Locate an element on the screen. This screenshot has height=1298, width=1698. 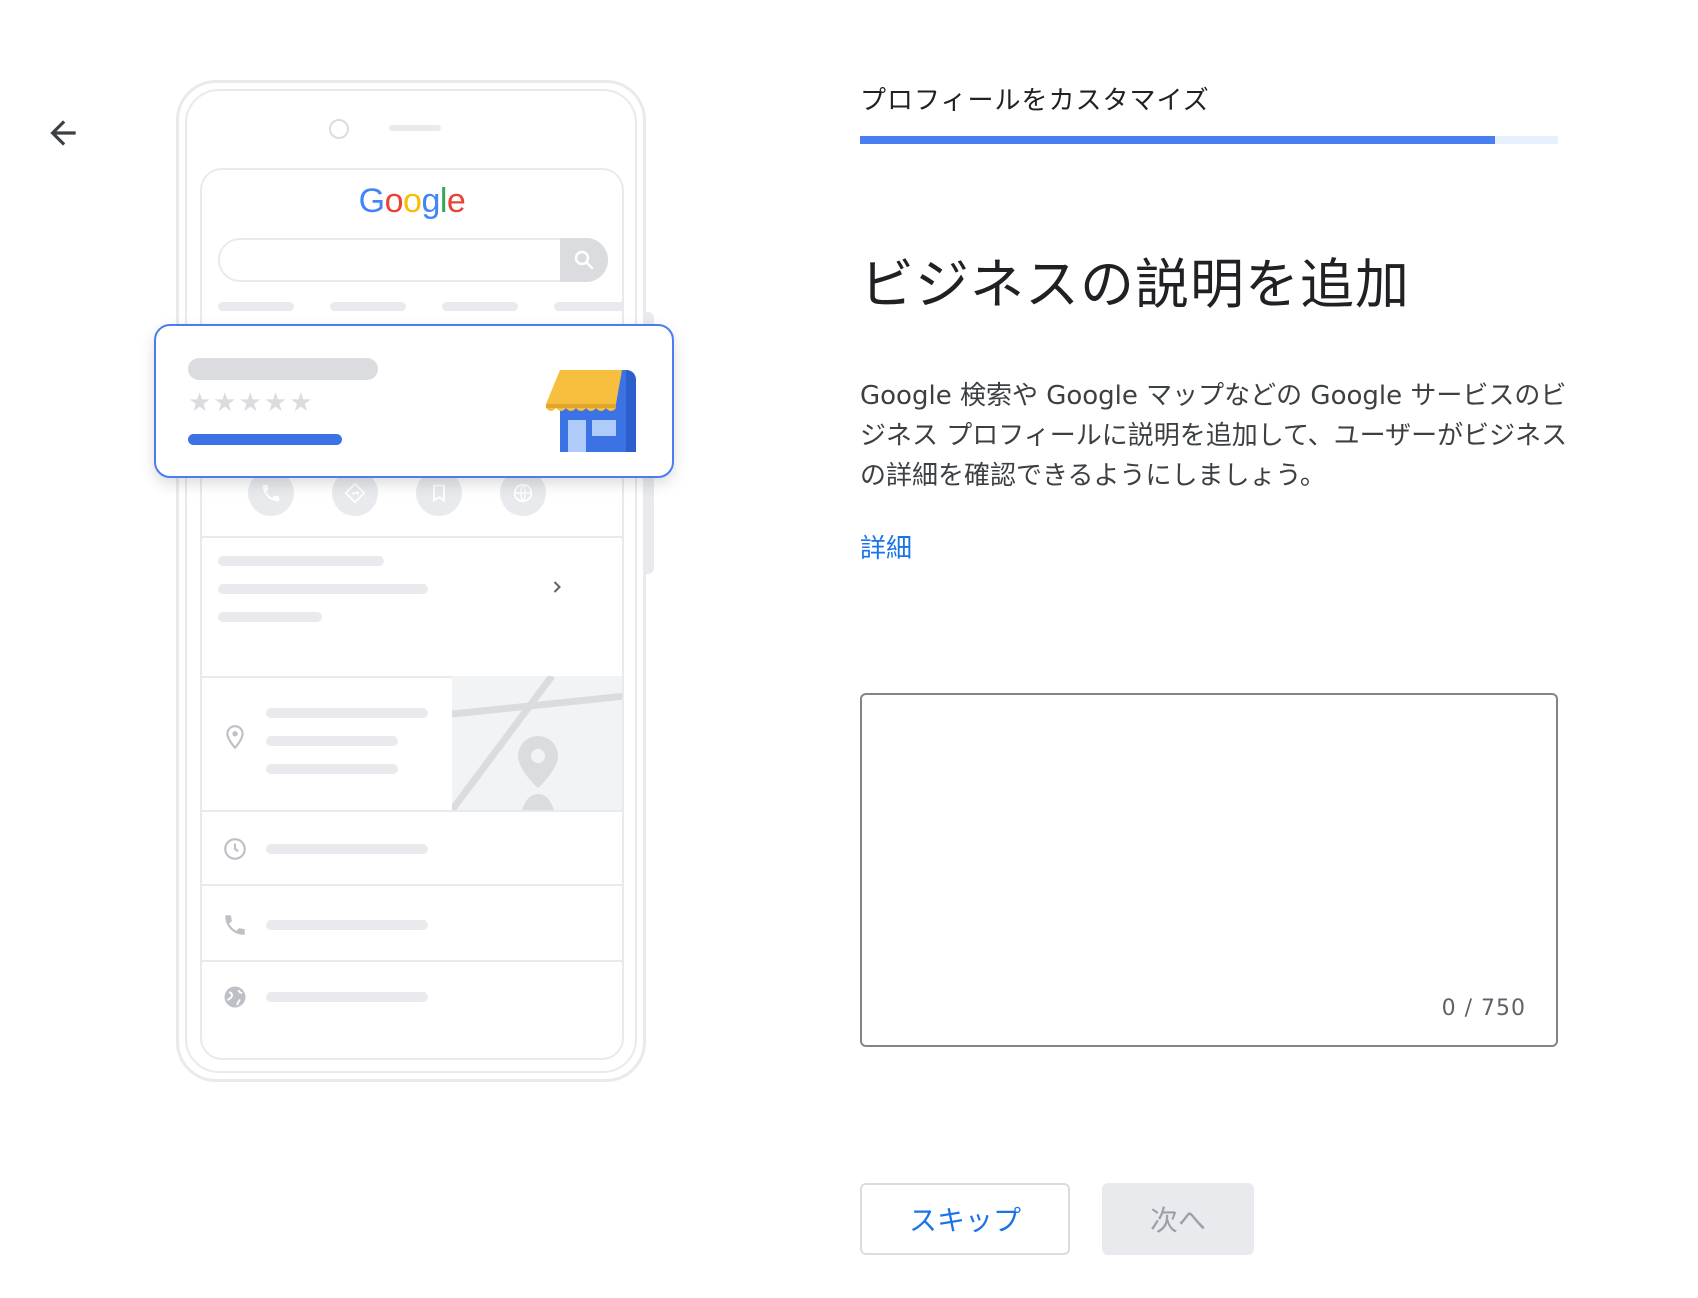
arrow-back-icon is located at coordinates (63, 133).